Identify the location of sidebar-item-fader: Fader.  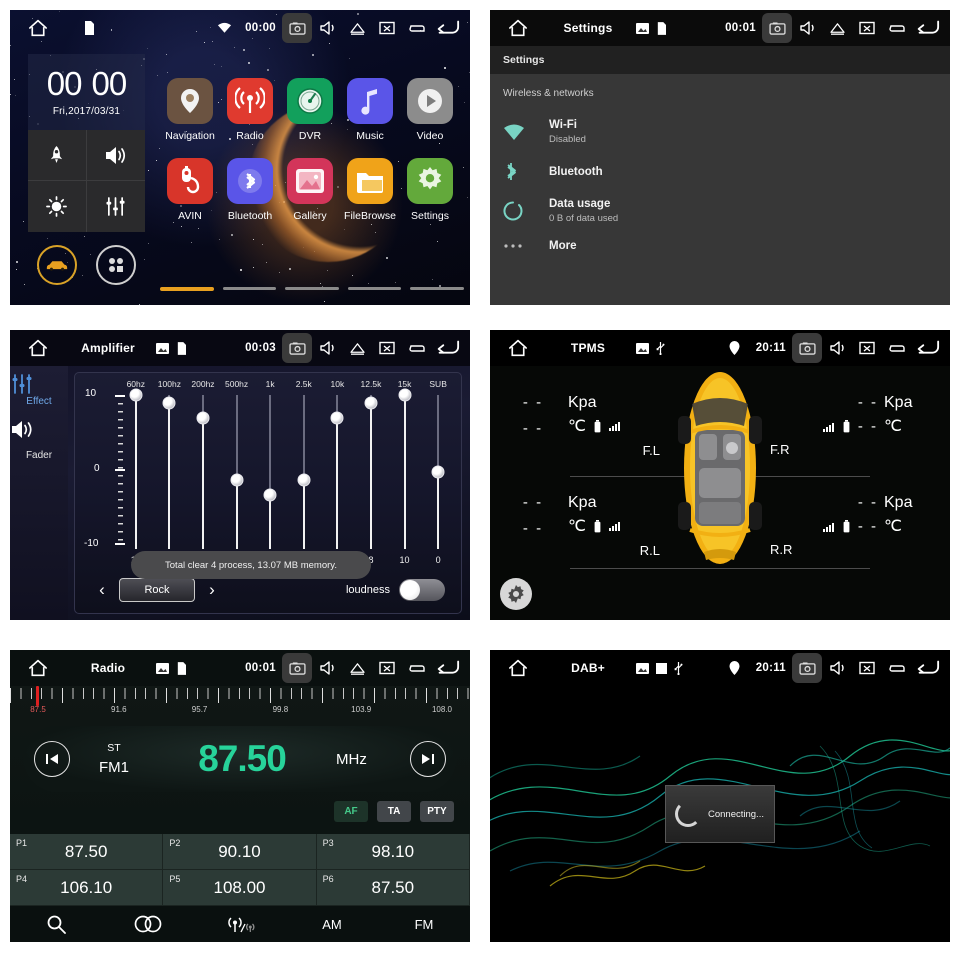
(39, 440).